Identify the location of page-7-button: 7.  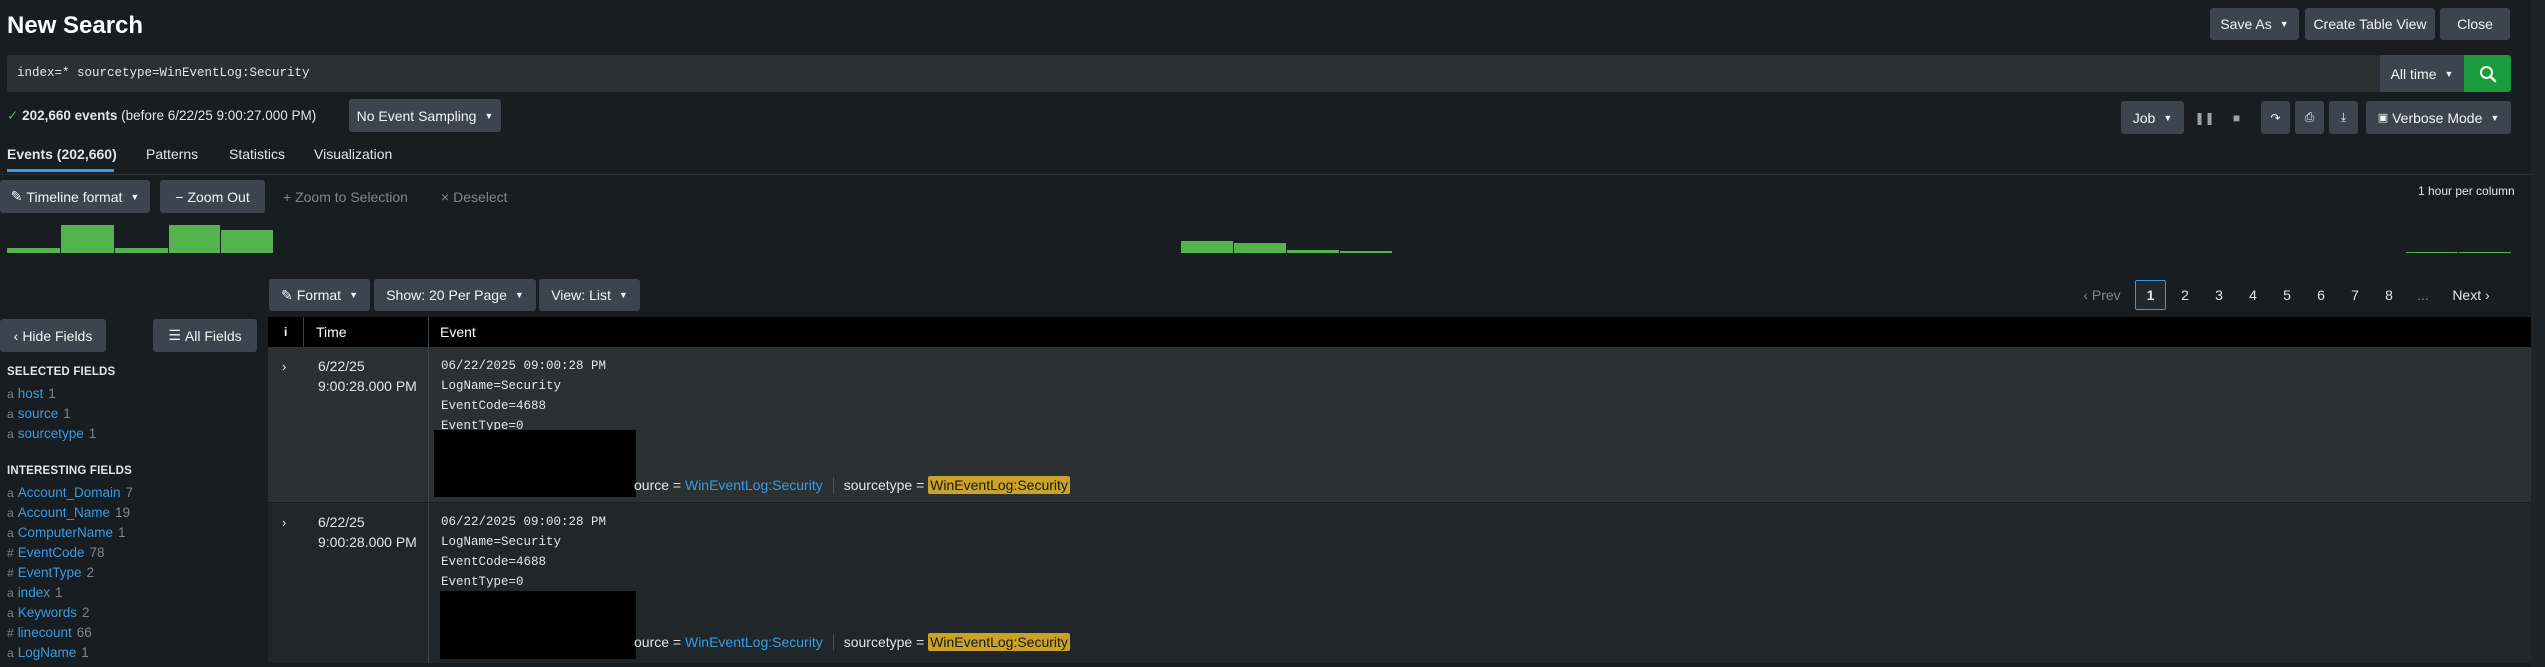
(2355, 295).